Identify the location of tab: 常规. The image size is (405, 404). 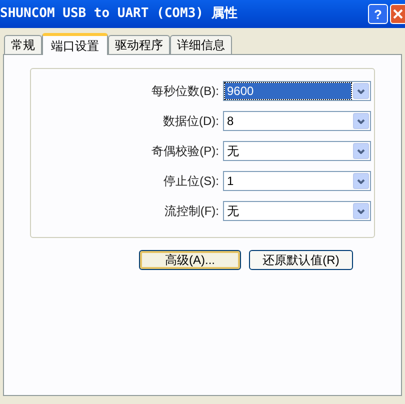
(23, 44).